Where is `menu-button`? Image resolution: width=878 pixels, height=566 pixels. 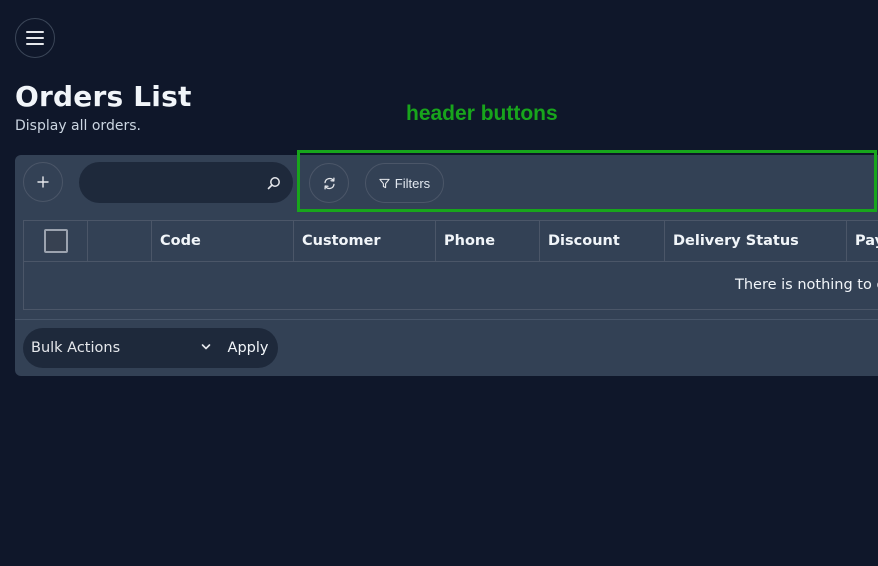 menu-button is located at coordinates (35, 38).